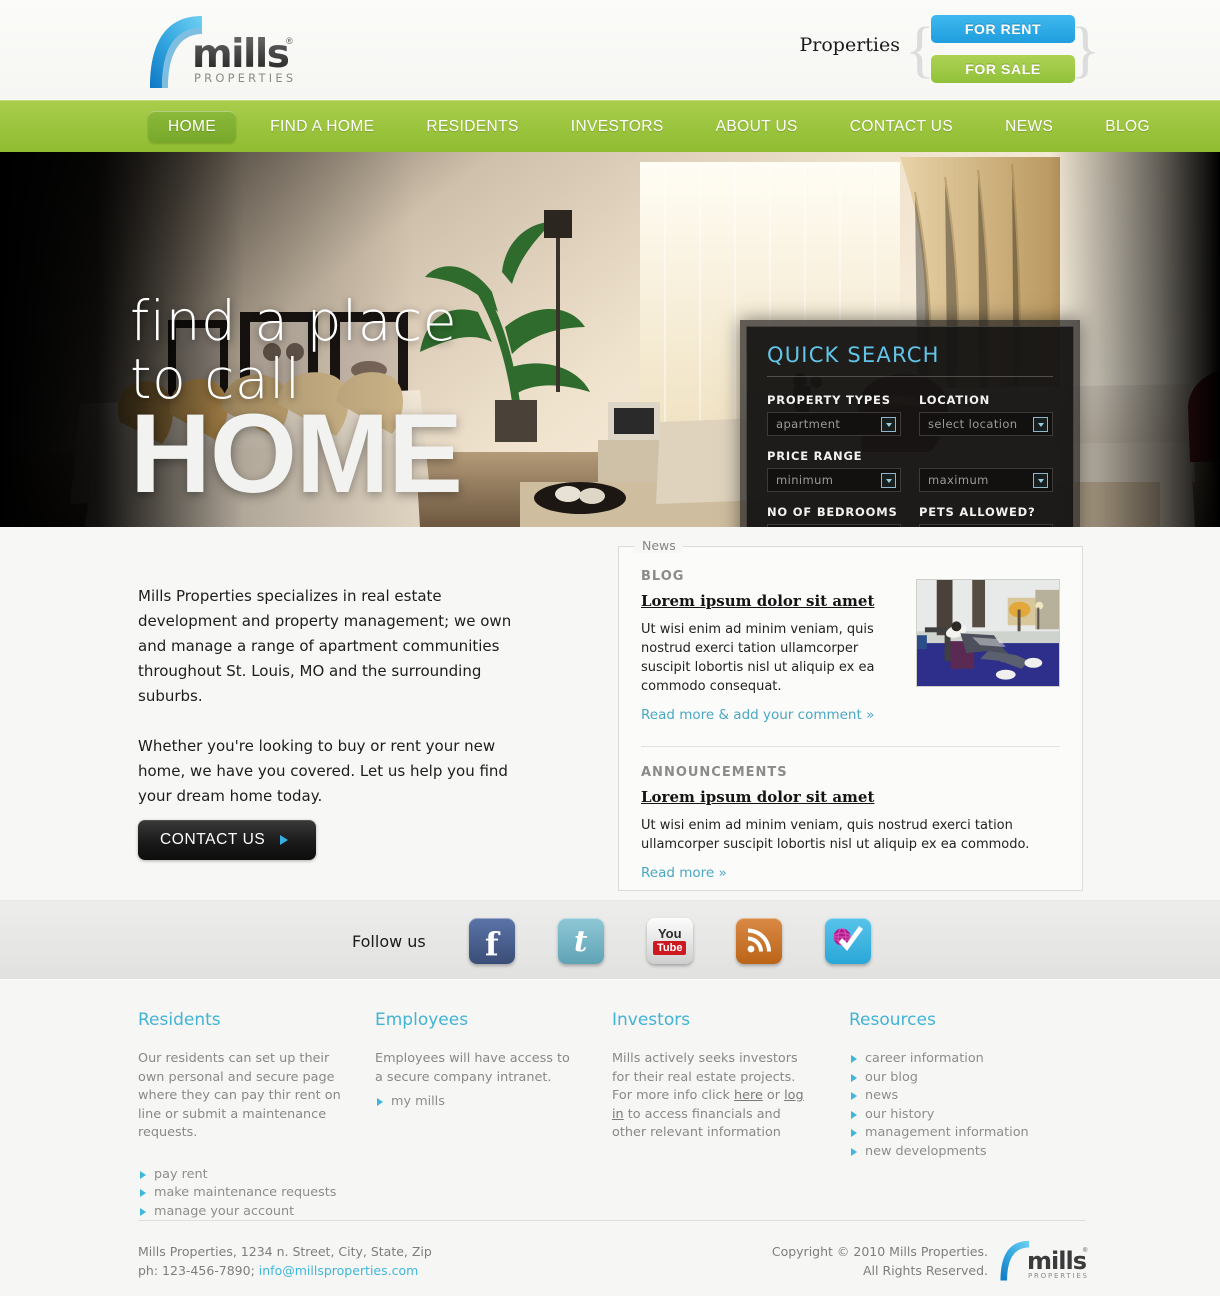  What do you see at coordinates (986, 424) in the screenshot?
I see `location-select: select location` at bounding box center [986, 424].